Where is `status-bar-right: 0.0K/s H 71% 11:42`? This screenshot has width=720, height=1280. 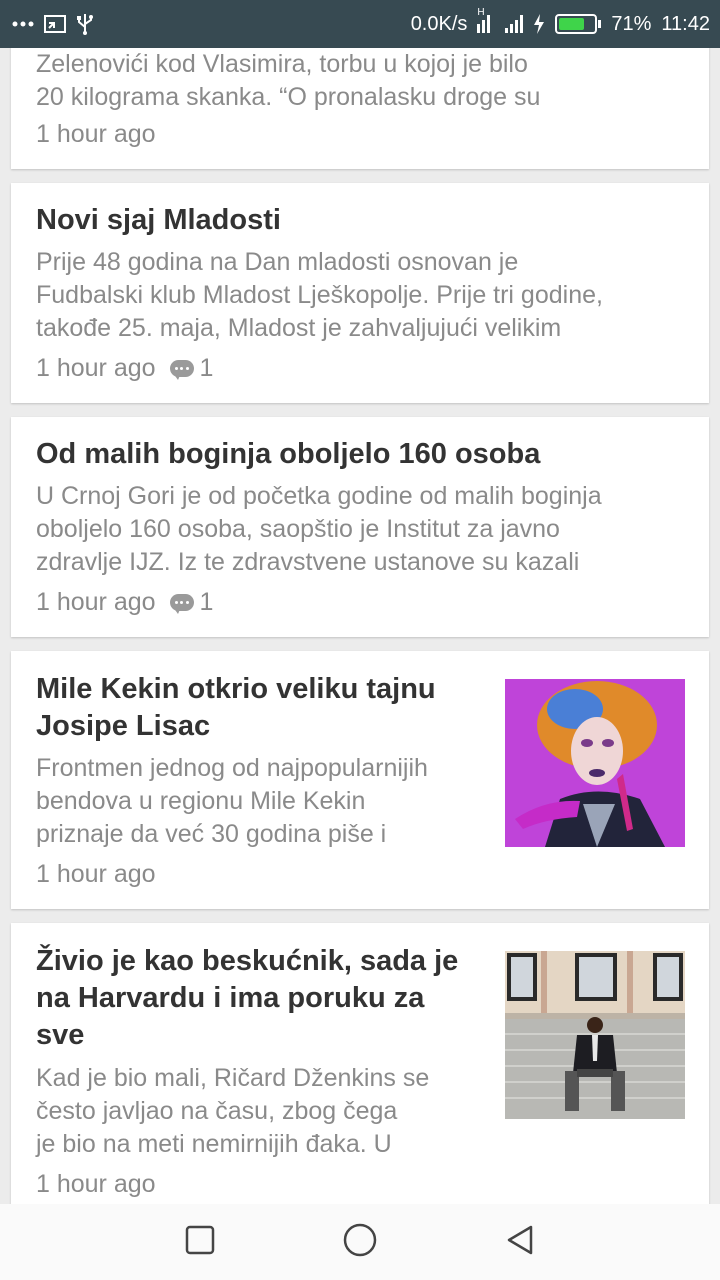 status-bar-right: 0.0K/s H 71% 11:42 is located at coordinates (560, 21).